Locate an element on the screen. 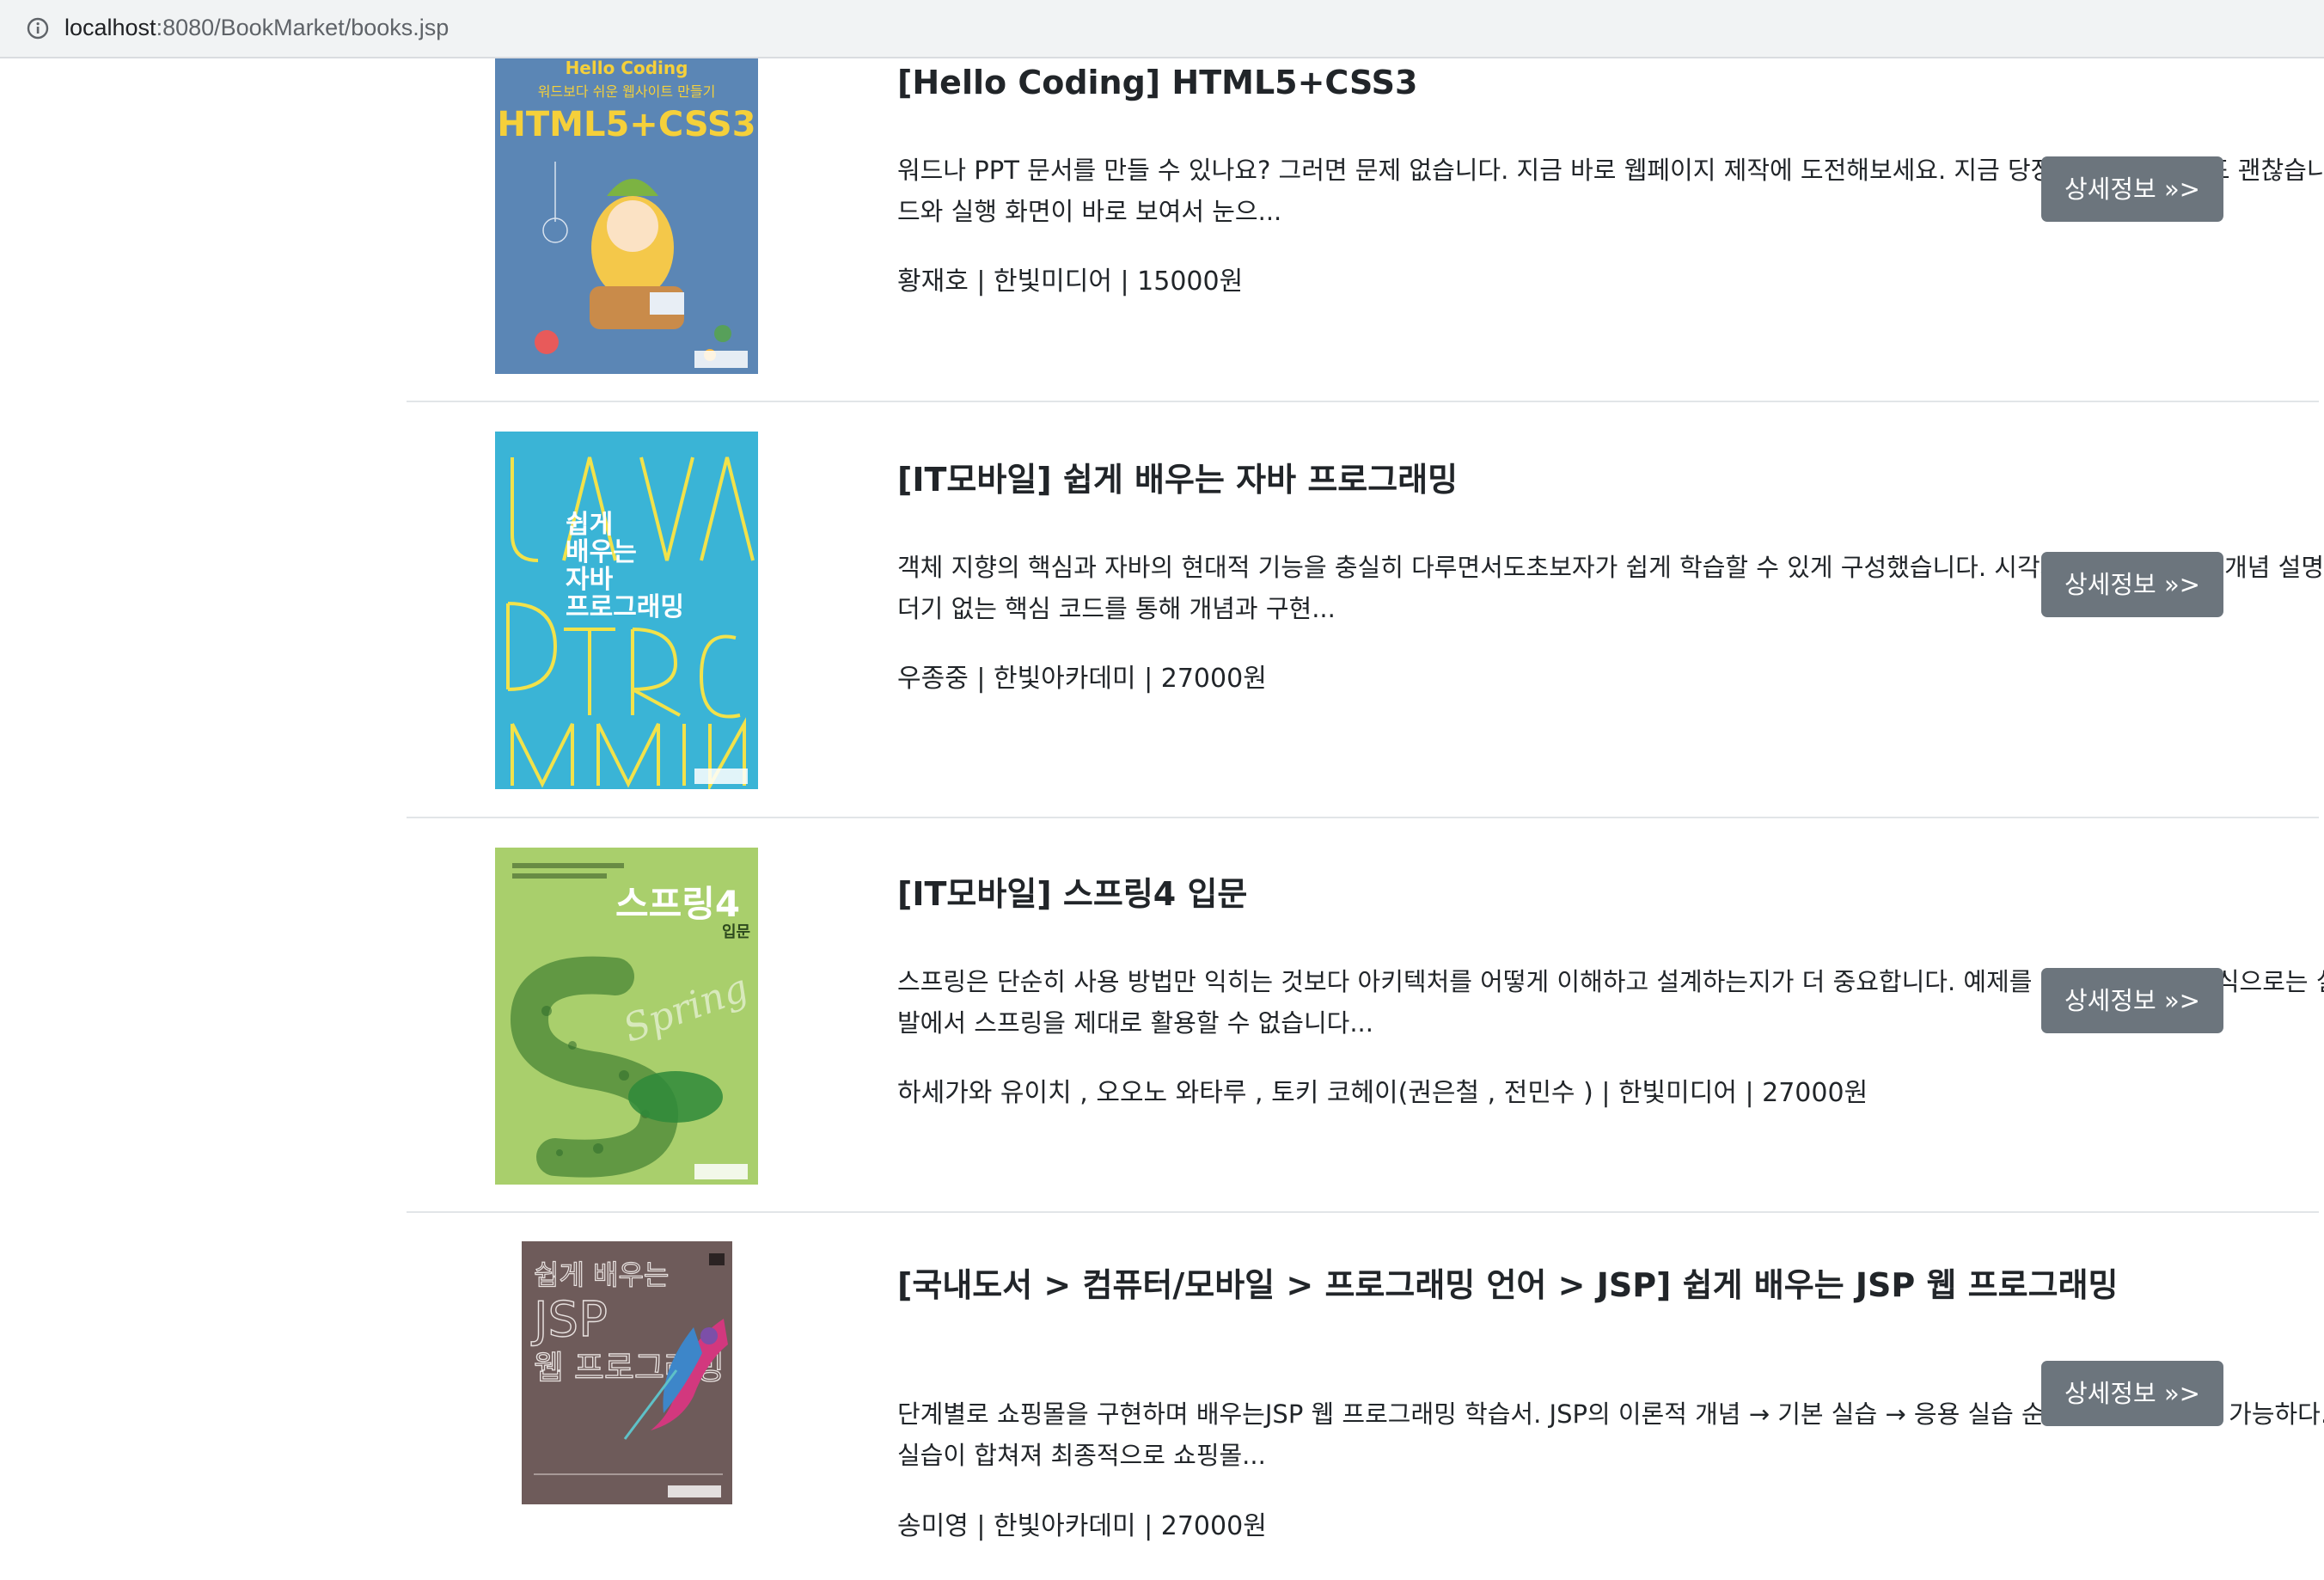 This screenshot has width=2324, height=1580. book-cover-image: Hello Coding 워드보다 쉬운 웹사이트 만들기 HTML5+CSS3 is located at coordinates (627, 216).